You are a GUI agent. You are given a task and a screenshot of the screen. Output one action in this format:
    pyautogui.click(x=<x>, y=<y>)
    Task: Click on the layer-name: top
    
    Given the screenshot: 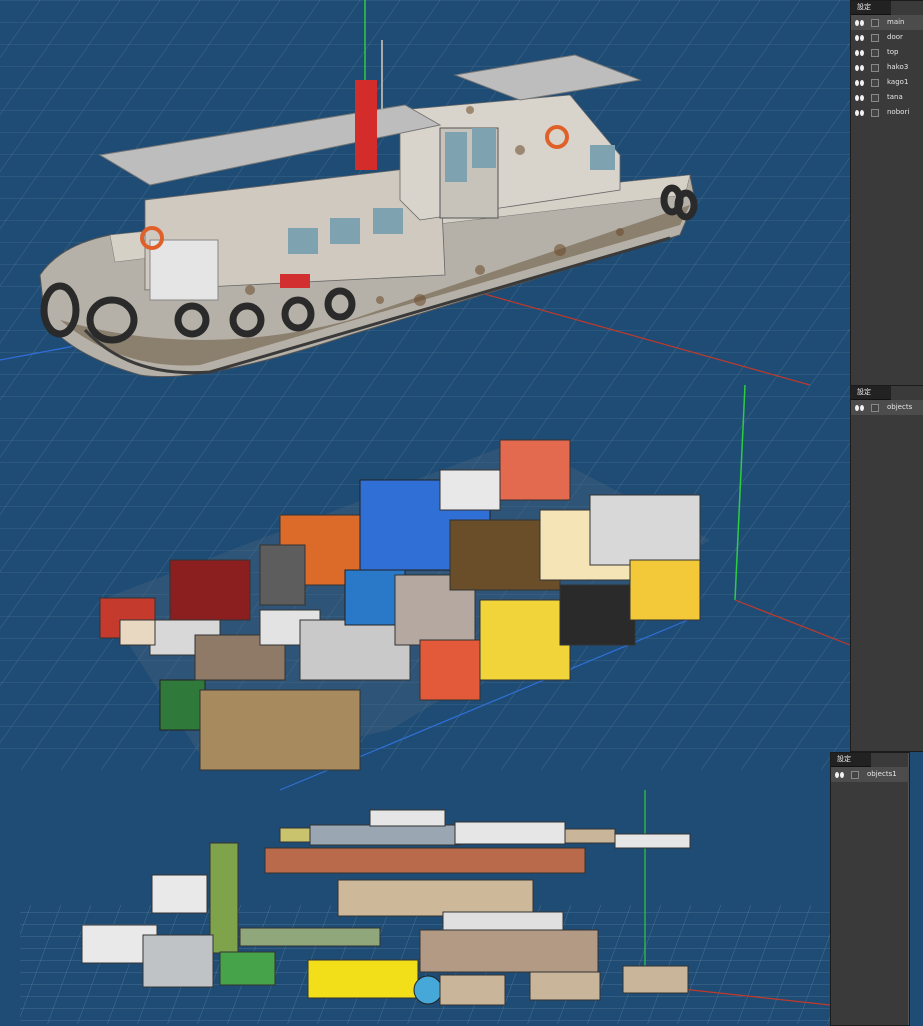 What is the action you would take?
    pyautogui.click(x=892, y=52)
    